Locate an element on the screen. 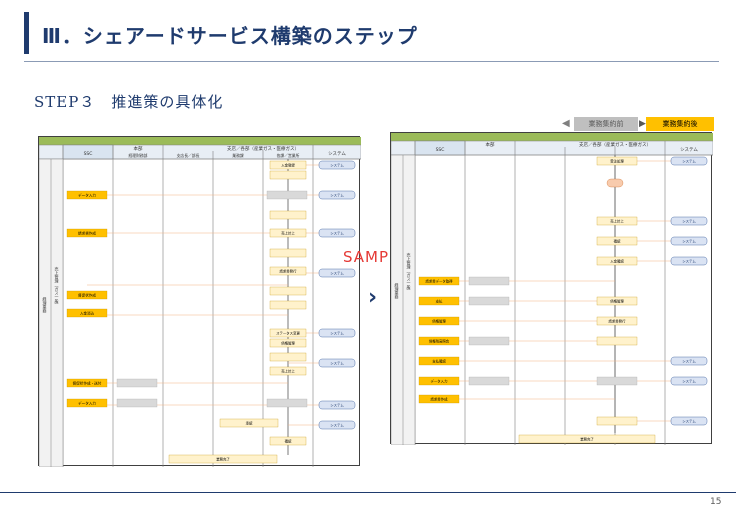 Image resolution: width=736 pixels, height=511 pixels. svg-text: 請求書データ取得 is located at coordinates (439, 281).